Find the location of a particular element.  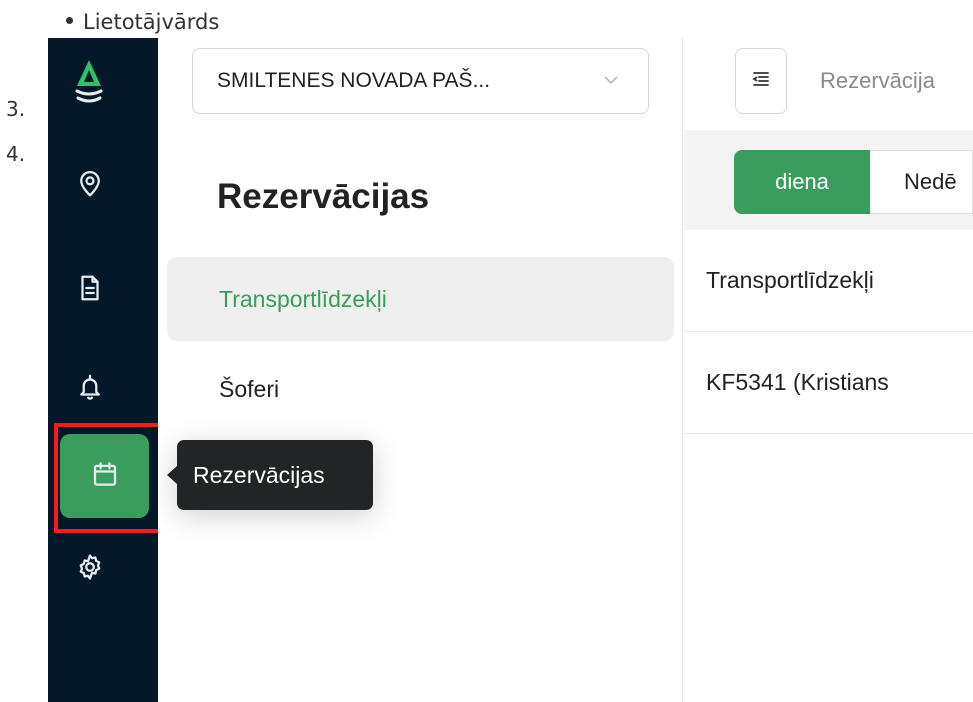

doc-bullet-item: Lietotājvārds is located at coordinates (142, 22).